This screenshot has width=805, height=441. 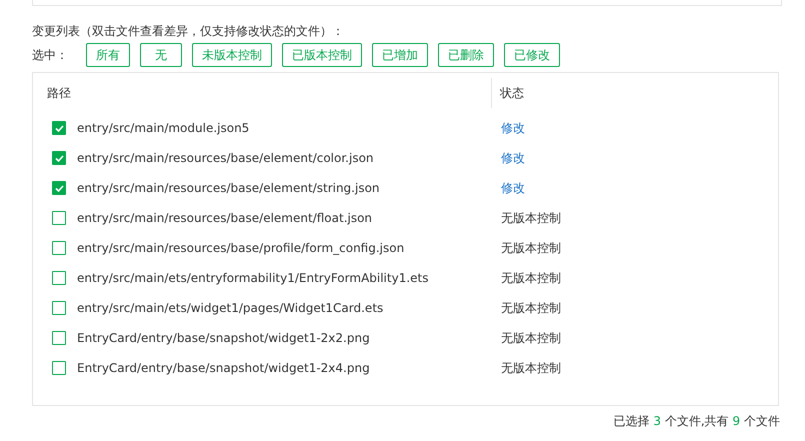 What do you see at coordinates (225, 218) in the screenshot?
I see `file-path: entry/src/main/resources/base/element/float.json` at bounding box center [225, 218].